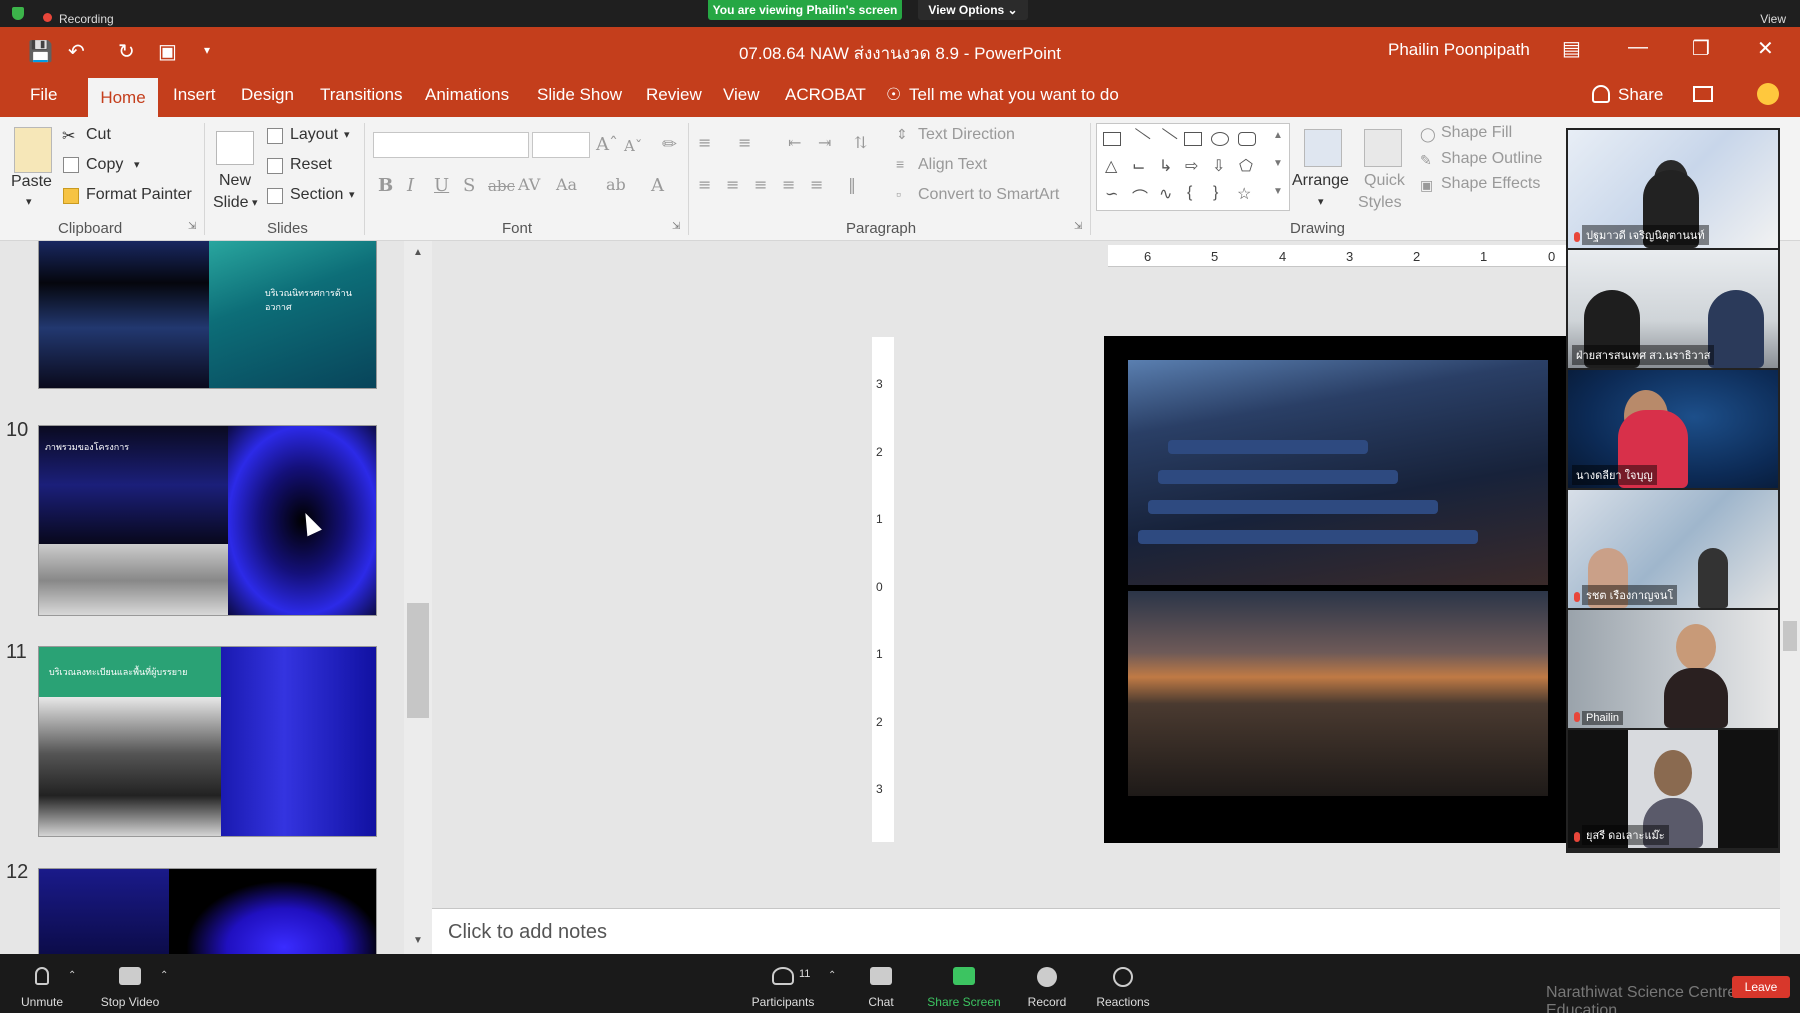  Describe the element at coordinates (1165, 166) in the screenshot. I see `elbow-arrow-icon: ↳` at that location.